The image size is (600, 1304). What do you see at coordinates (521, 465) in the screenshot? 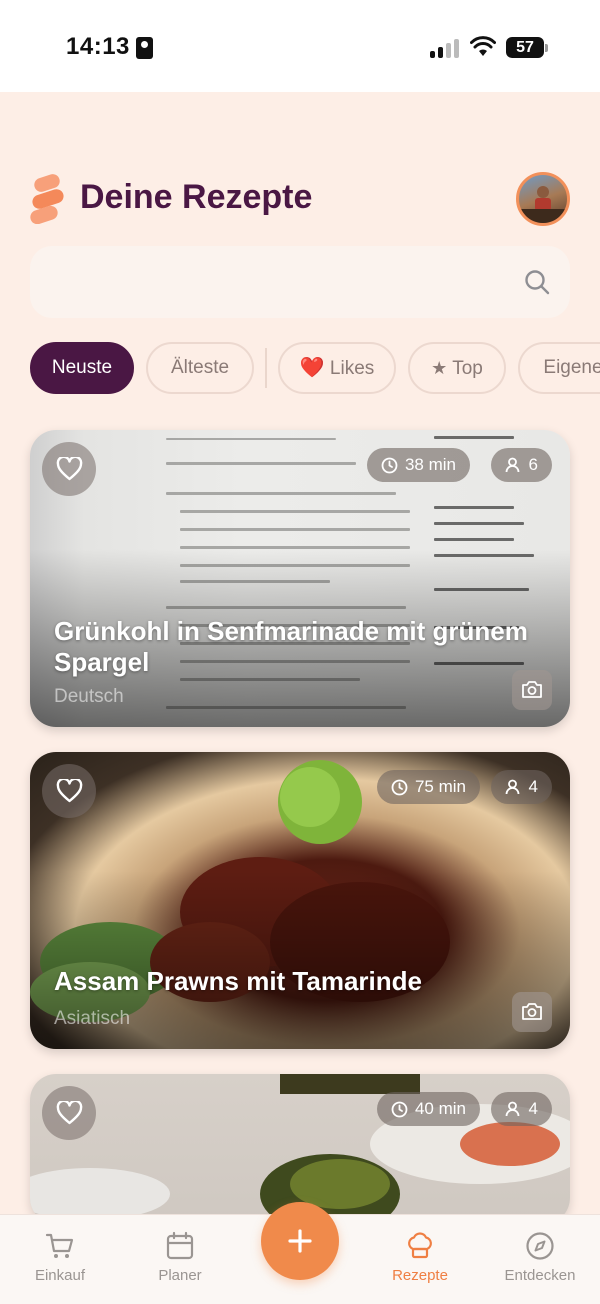
I see `servings-badge: 6` at bounding box center [521, 465].